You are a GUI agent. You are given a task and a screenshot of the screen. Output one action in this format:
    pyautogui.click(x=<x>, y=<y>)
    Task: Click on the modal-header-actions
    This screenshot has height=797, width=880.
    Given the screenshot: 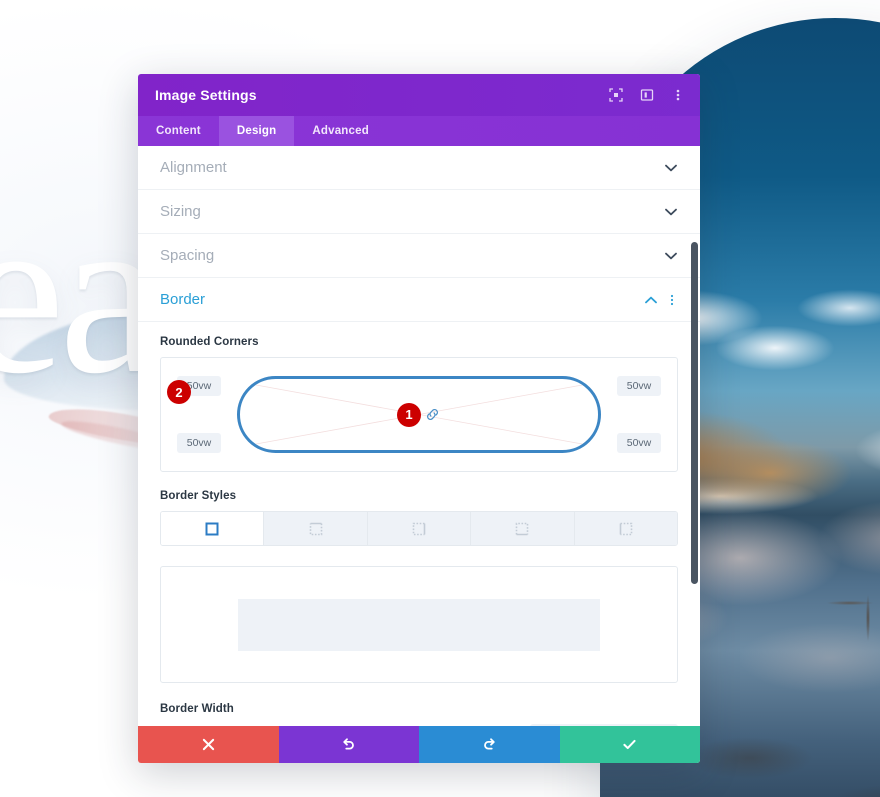 What is the action you would take?
    pyautogui.click(x=647, y=95)
    